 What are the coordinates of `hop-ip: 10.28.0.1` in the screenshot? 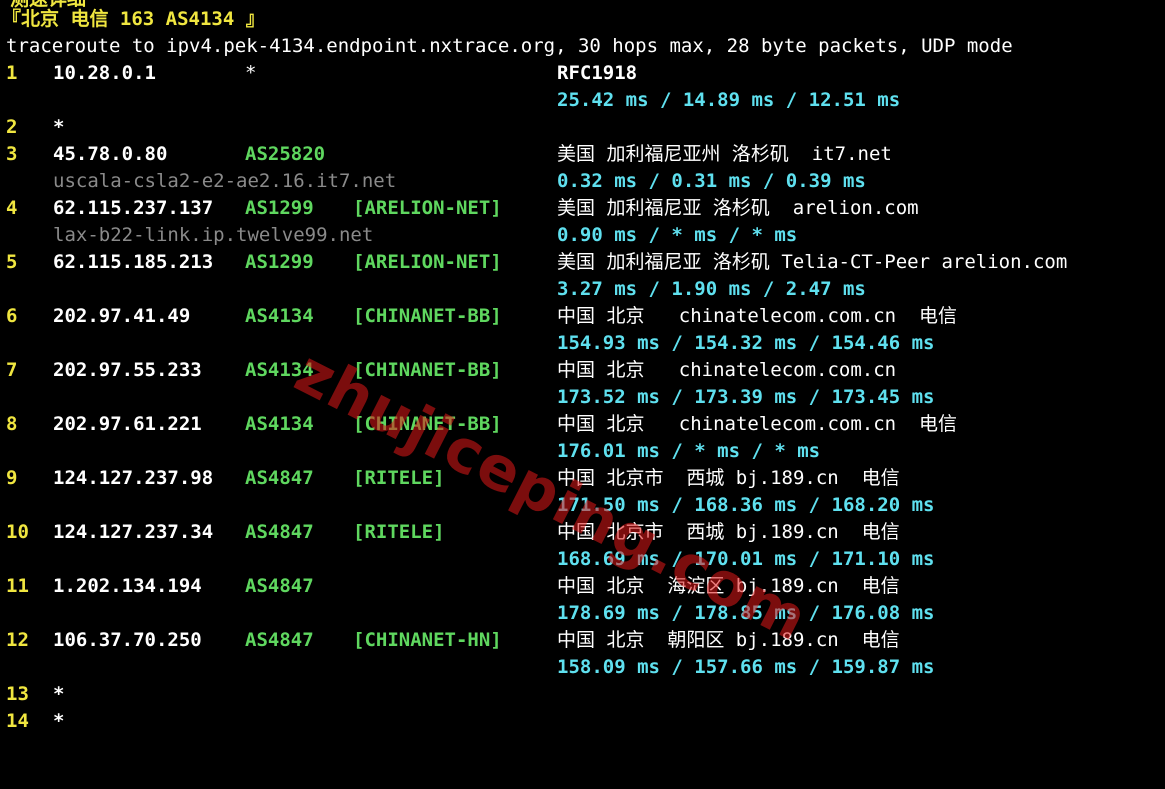 It's located at (104, 73).